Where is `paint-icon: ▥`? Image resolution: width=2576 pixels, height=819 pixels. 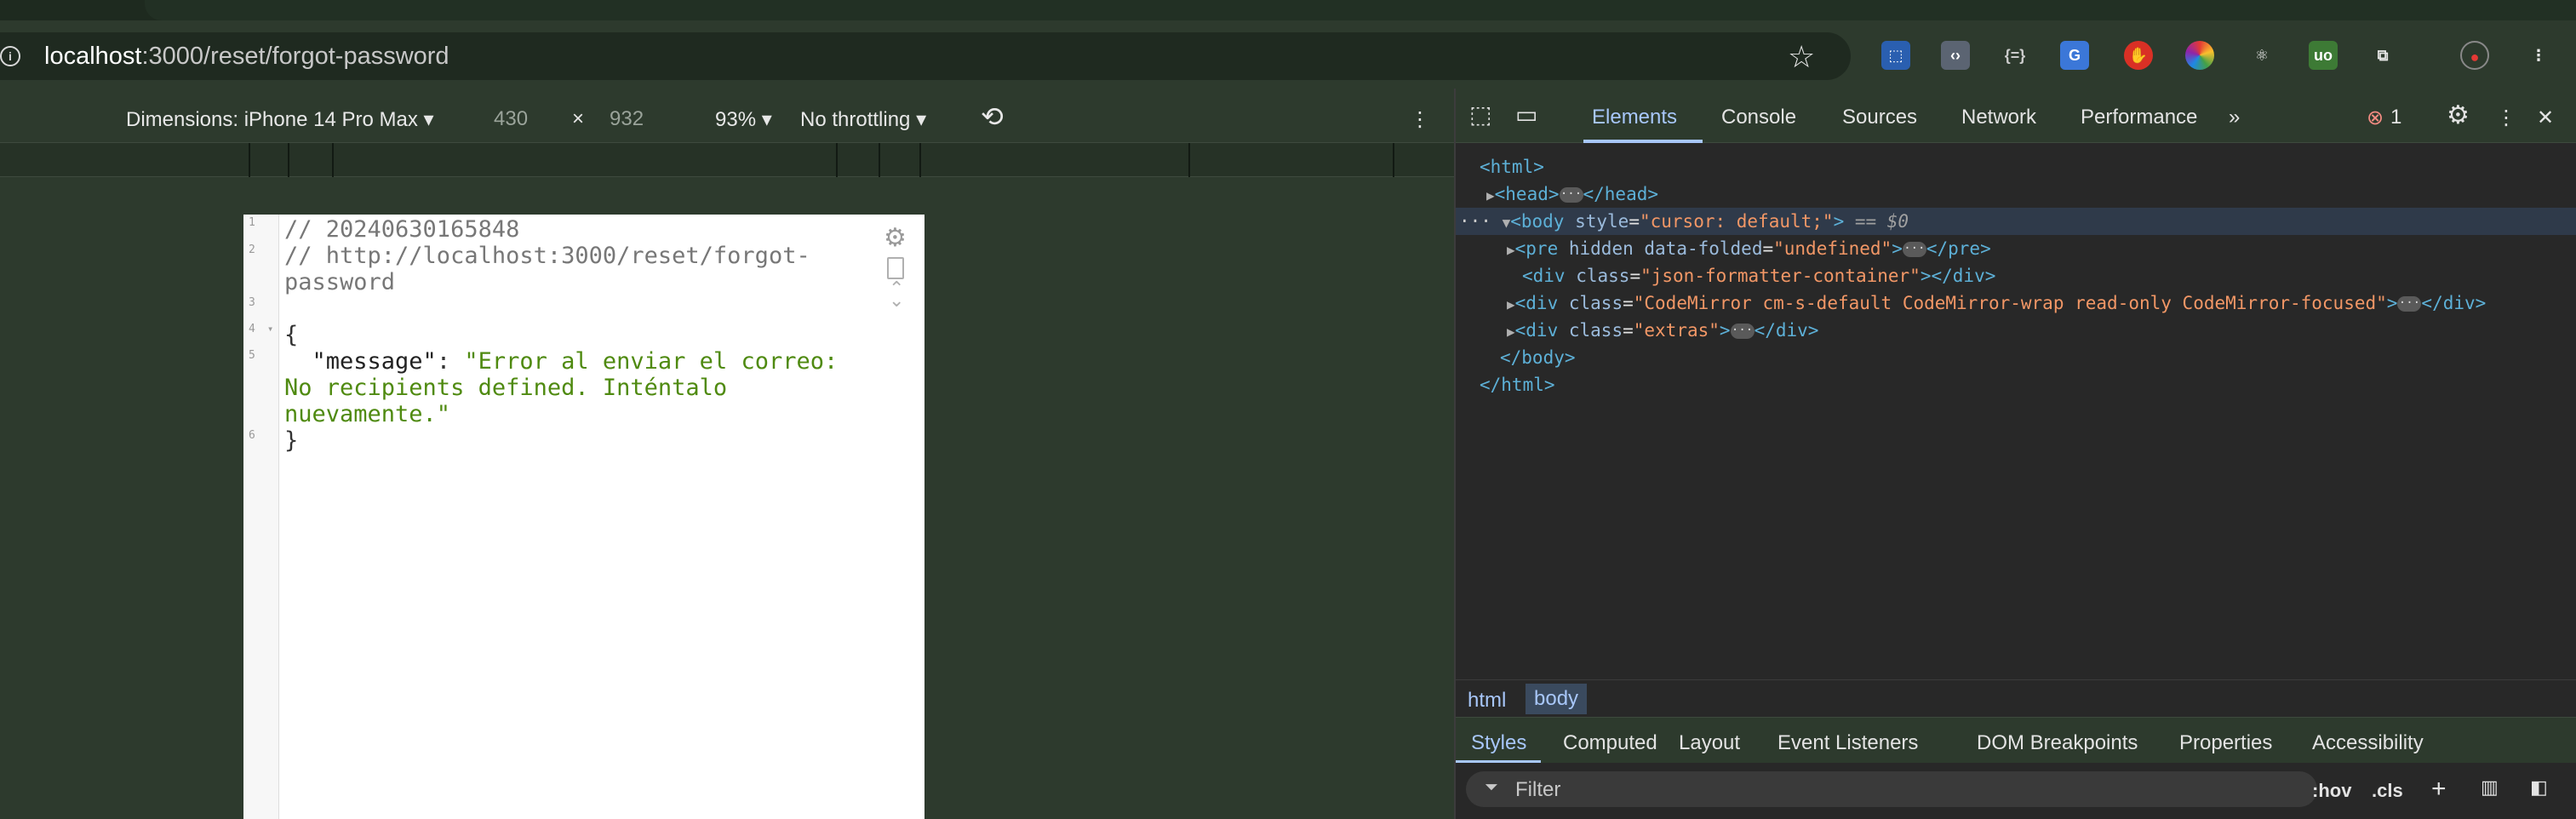
paint-icon: ▥ is located at coordinates (2490, 787).